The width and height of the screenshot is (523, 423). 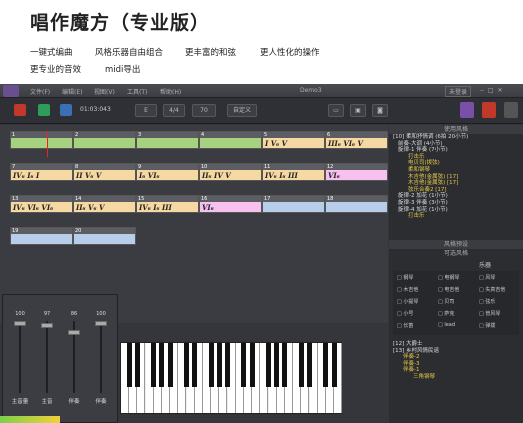 I want to click on measure-14: 14 II₆ V₆ V, so click(x=104, y=204).